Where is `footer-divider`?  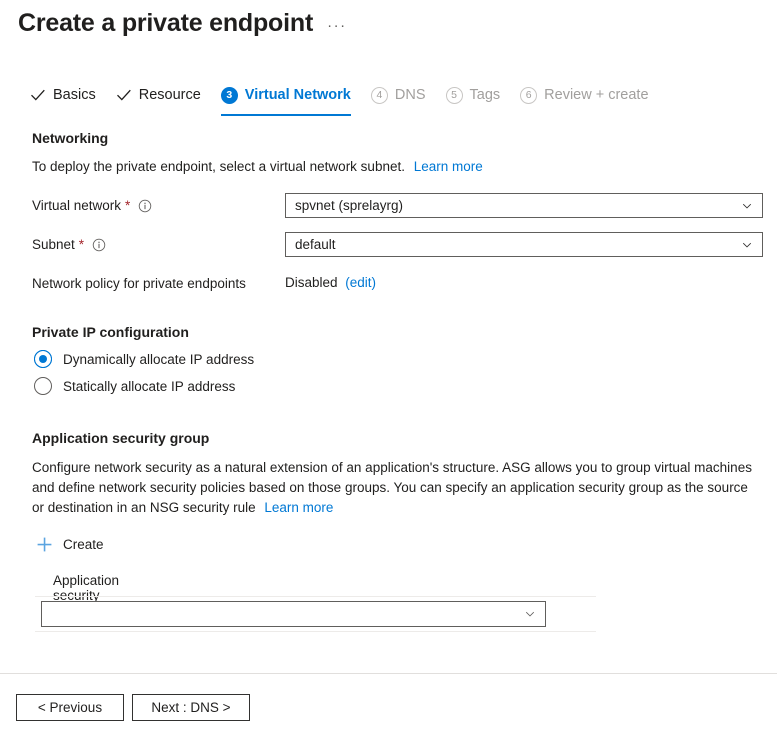
footer-divider is located at coordinates (388, 673).